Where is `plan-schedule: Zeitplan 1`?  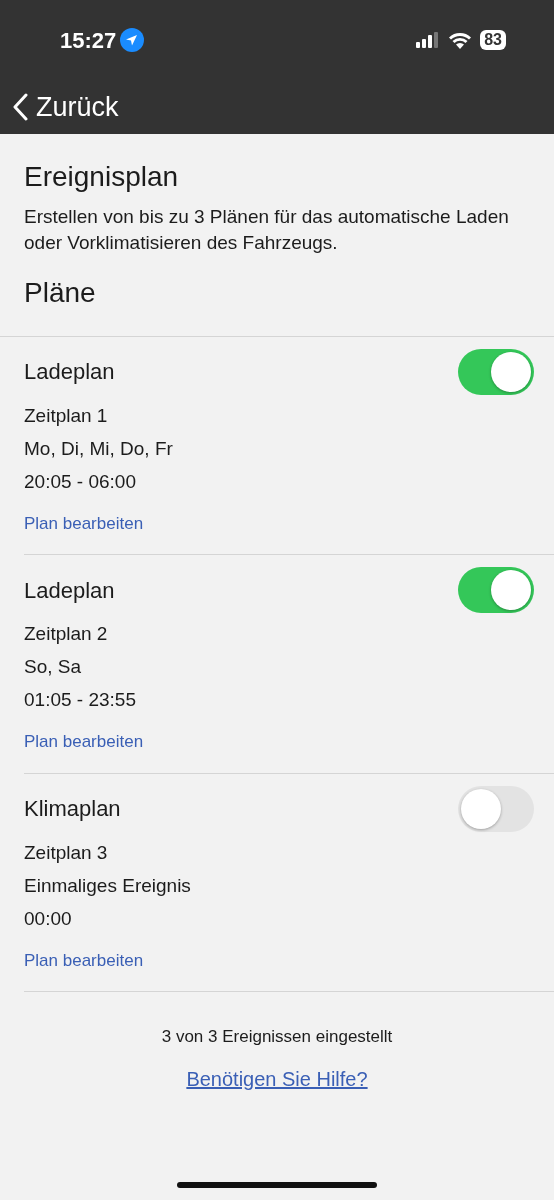 plan-schedule: Zeitplan 1 is located at coordinates (66, 415).